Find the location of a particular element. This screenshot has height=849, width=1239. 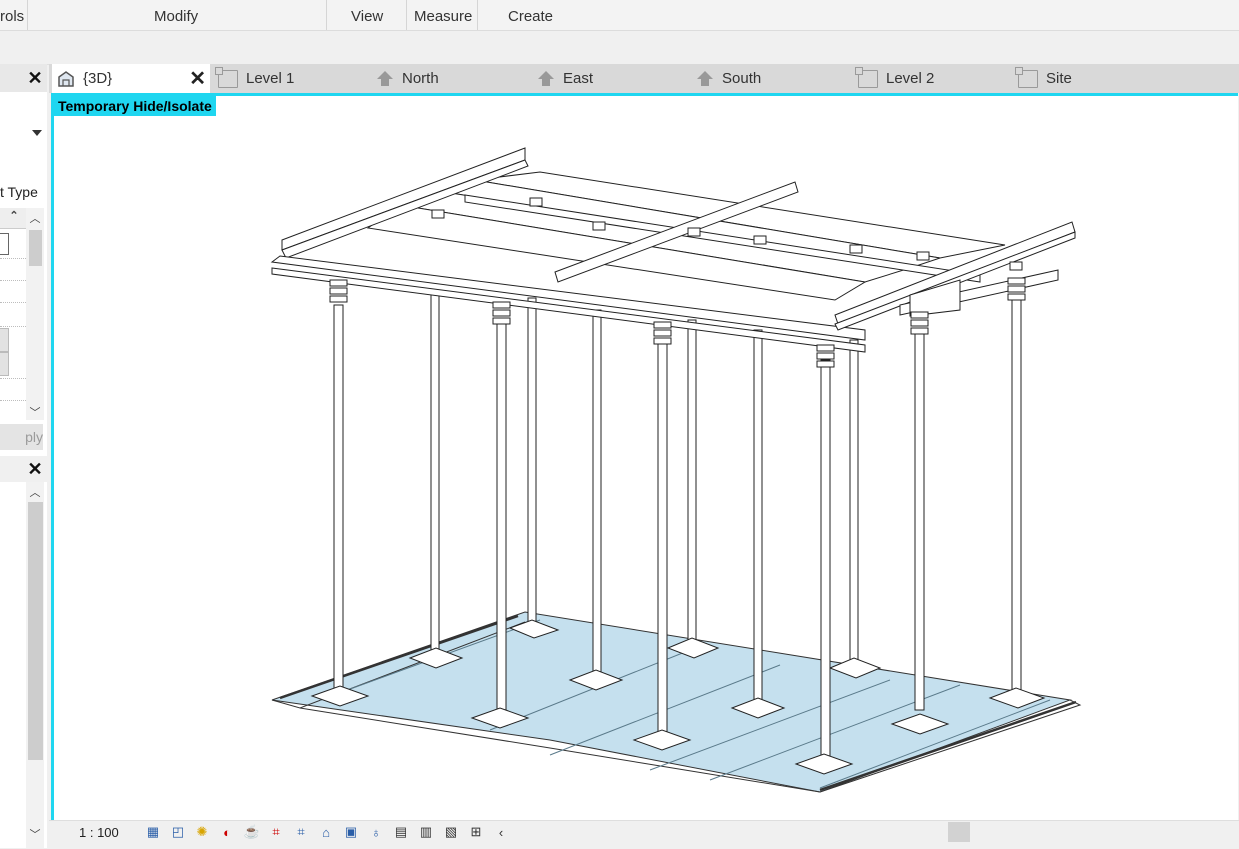

edit-type-button: t Type is located at coordinates (19, 192).